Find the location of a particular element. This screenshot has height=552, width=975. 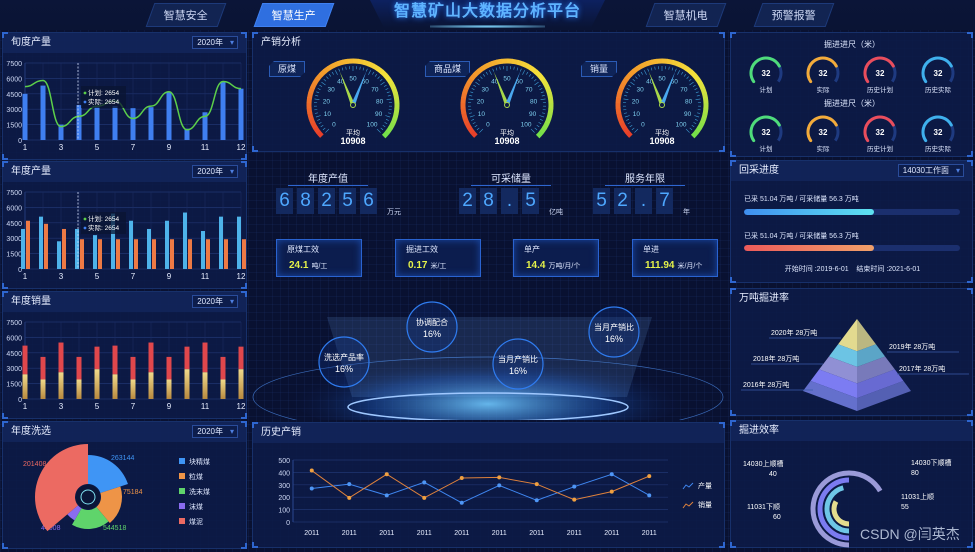

metric-value: 14.4 is located at coordinates (536, 265).